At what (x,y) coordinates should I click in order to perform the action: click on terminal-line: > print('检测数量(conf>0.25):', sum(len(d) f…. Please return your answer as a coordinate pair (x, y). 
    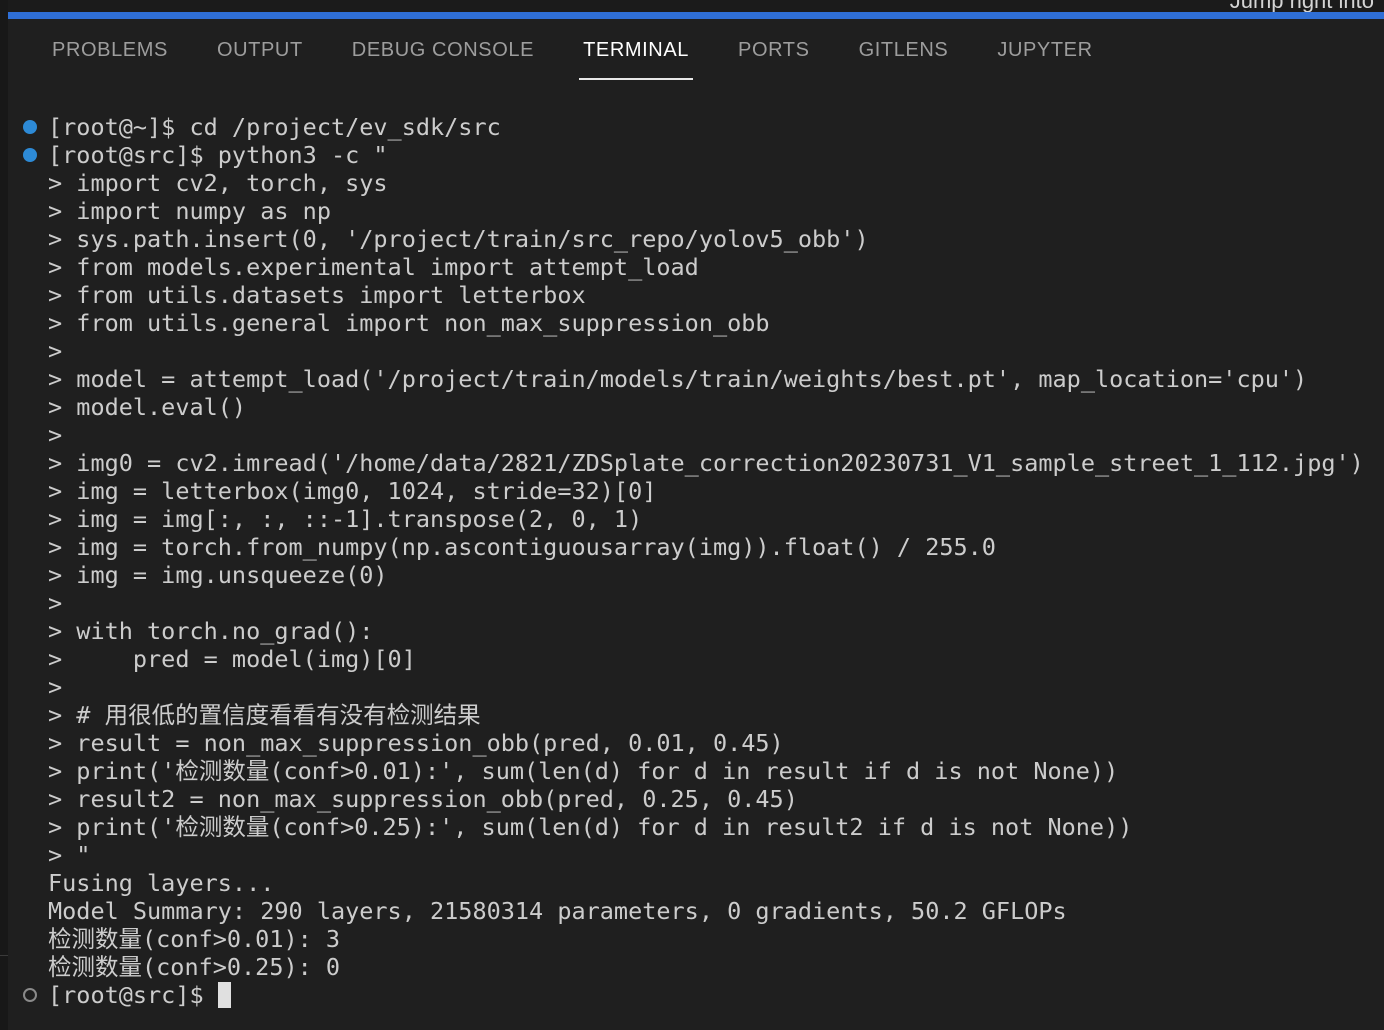
    Looking at the image, I should click on (590, 827).